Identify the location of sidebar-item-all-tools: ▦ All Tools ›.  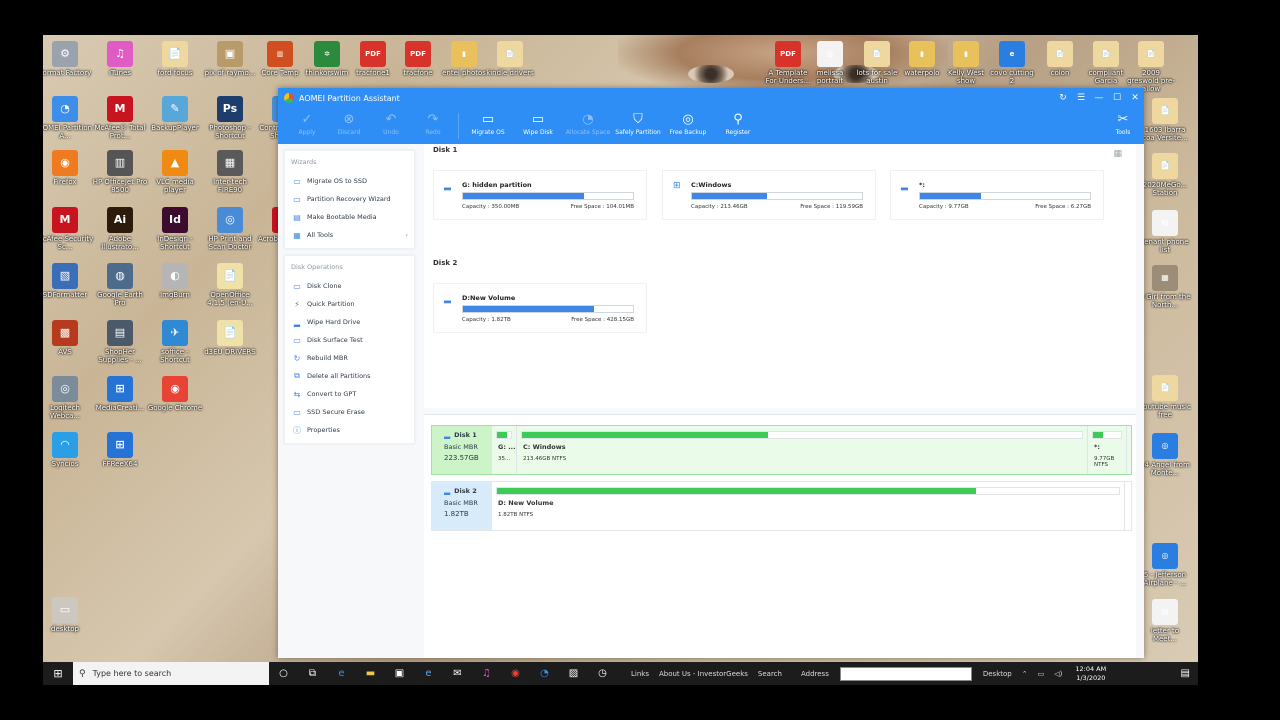
(349, 235).